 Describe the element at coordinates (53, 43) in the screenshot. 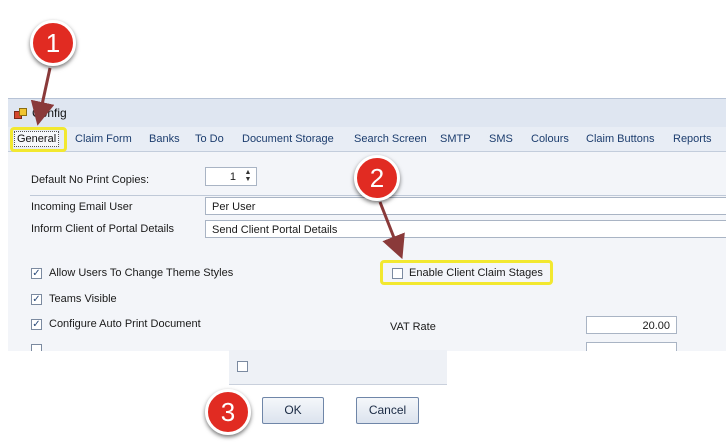

I see `callout-badge-1: 1` at that location.